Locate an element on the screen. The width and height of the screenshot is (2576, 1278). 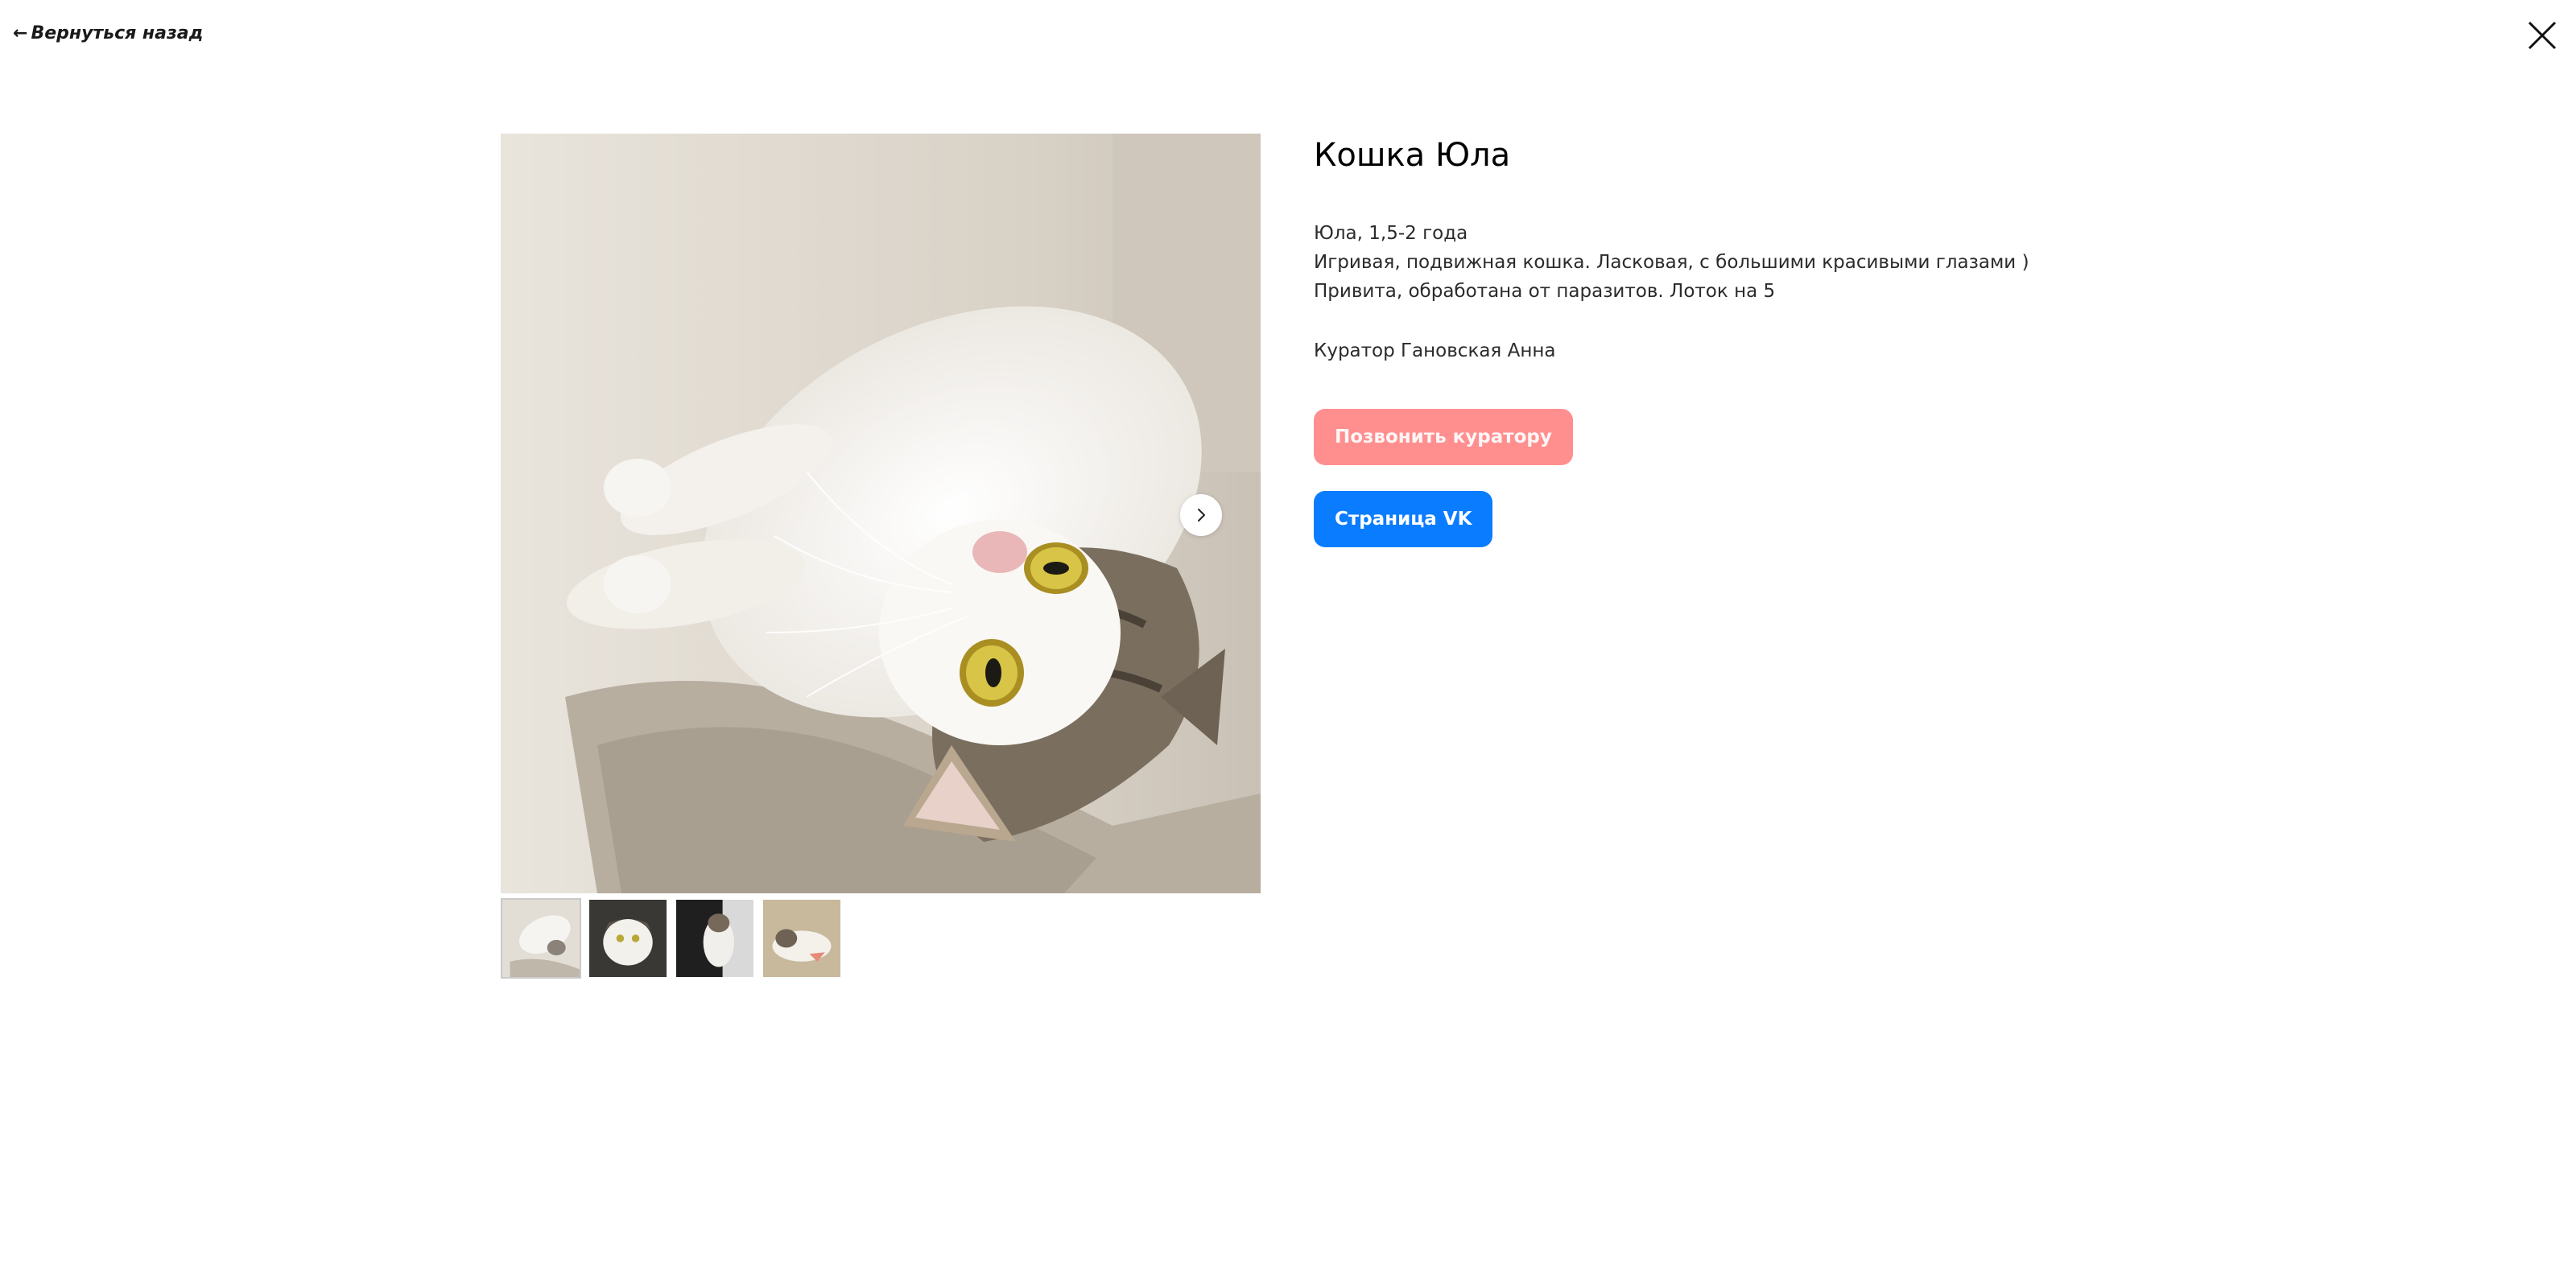
back-link-label: Вернуться назад is located at coordinates (117, 33).